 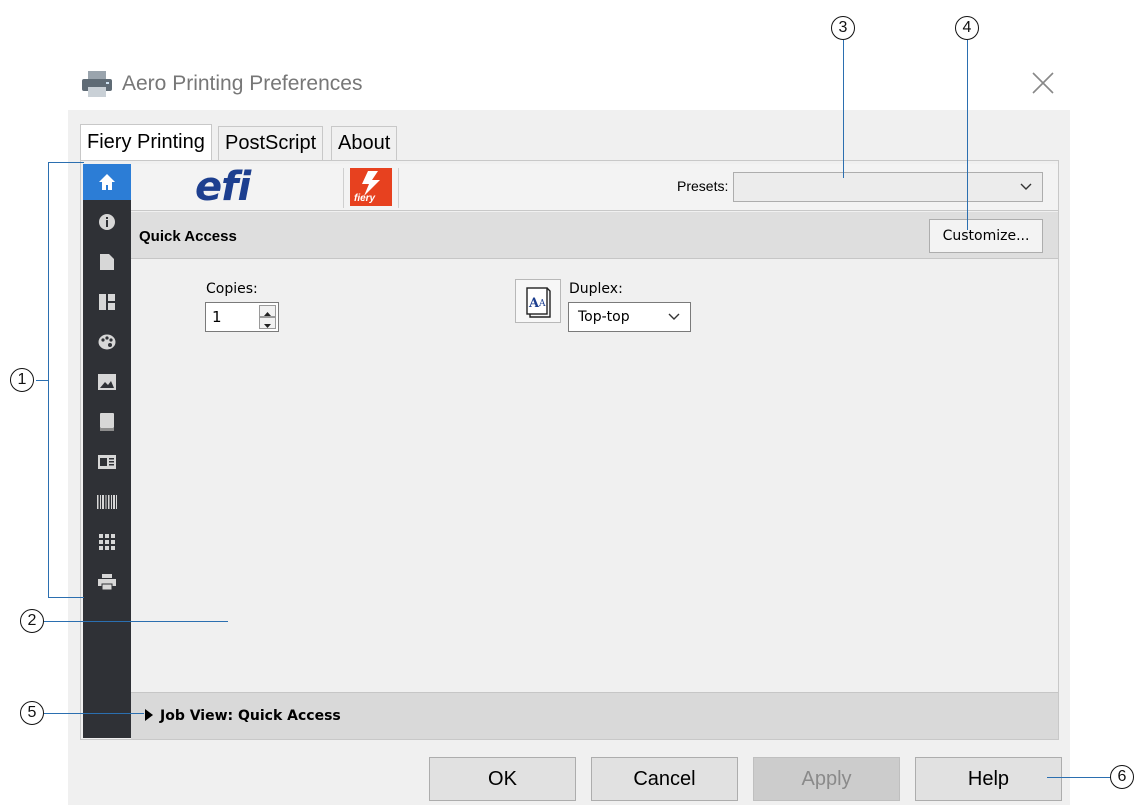 What do you see at coordinates (664, 779) in the screenshot?
I see `cancel-button: Cancel` at bounding box center [664, 779].